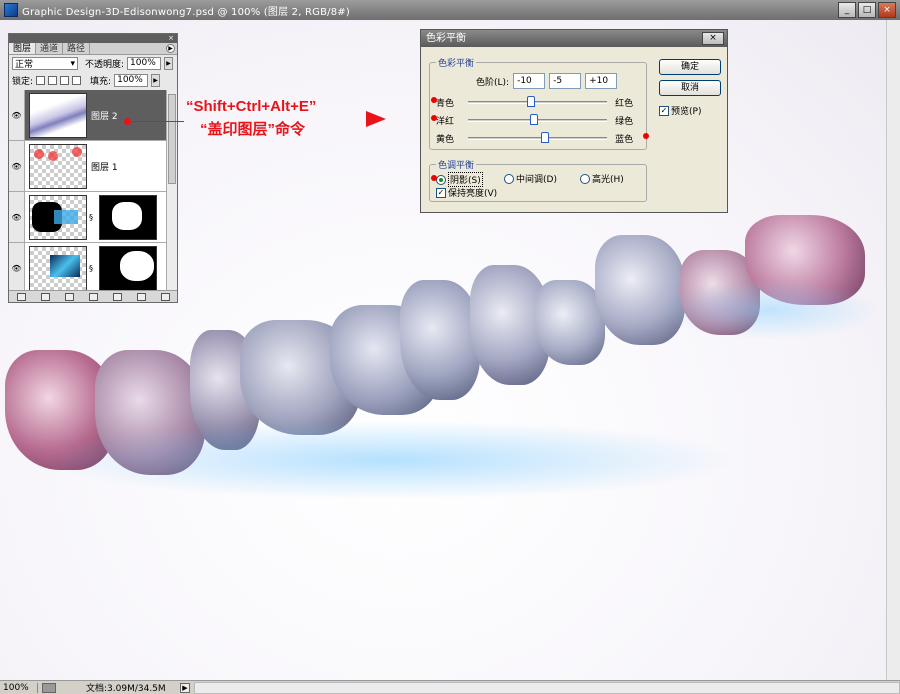 The width and height of the screenshot is (900, 694). Describe the element at coordinates (58, 268) in the screenshot. I see `layer-thumbnail` at that location.